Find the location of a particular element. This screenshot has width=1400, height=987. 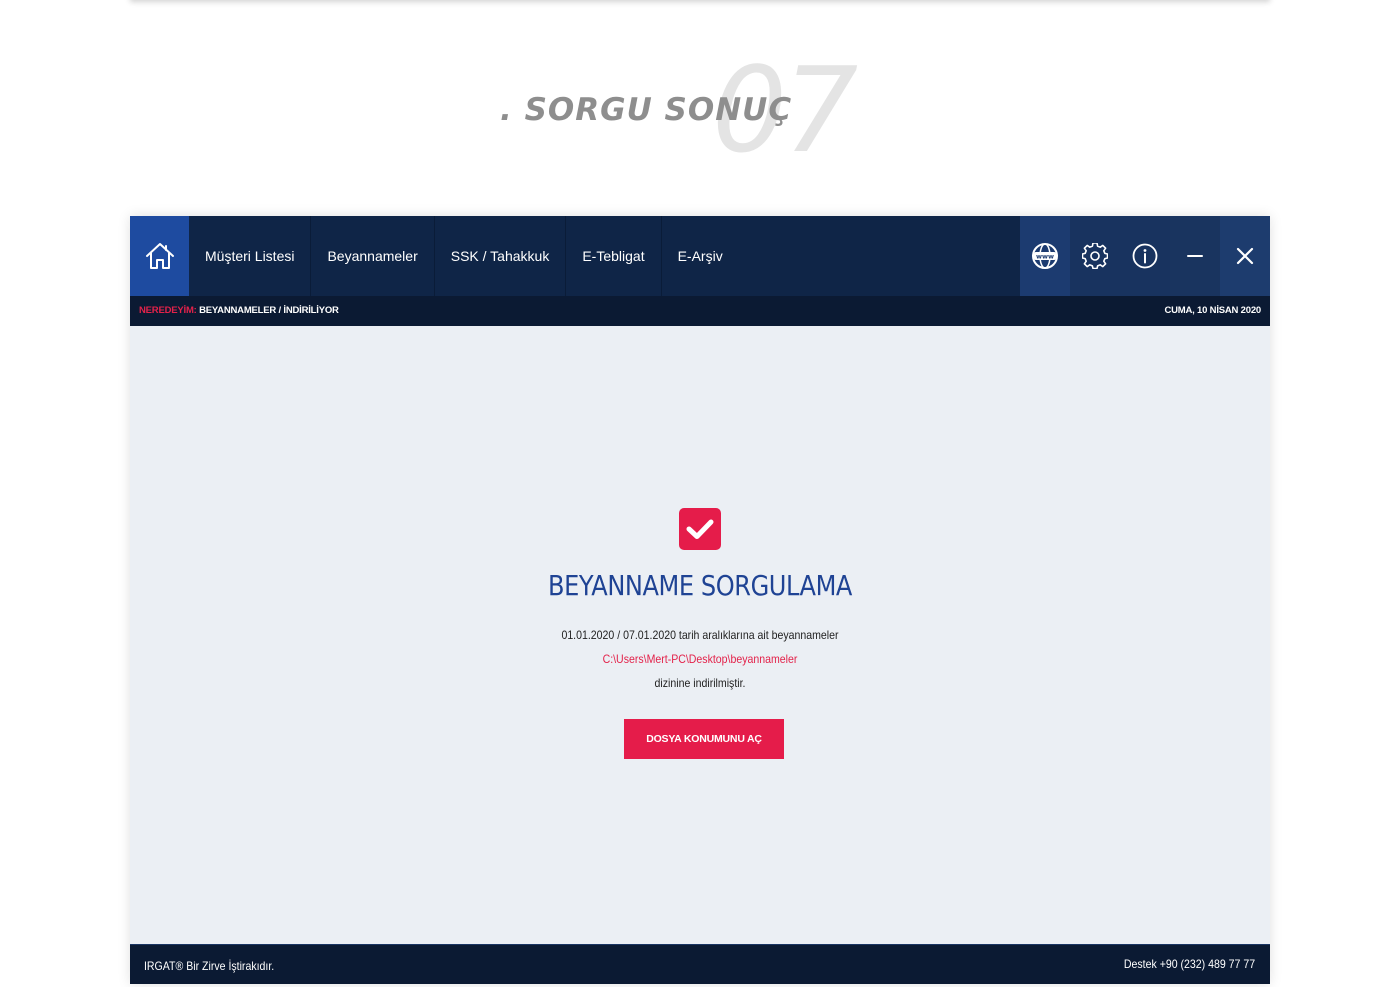

result-folder-path: C:\Users\Mert-PC\Desktop\beyannameler is located at coordinates (700, 659).